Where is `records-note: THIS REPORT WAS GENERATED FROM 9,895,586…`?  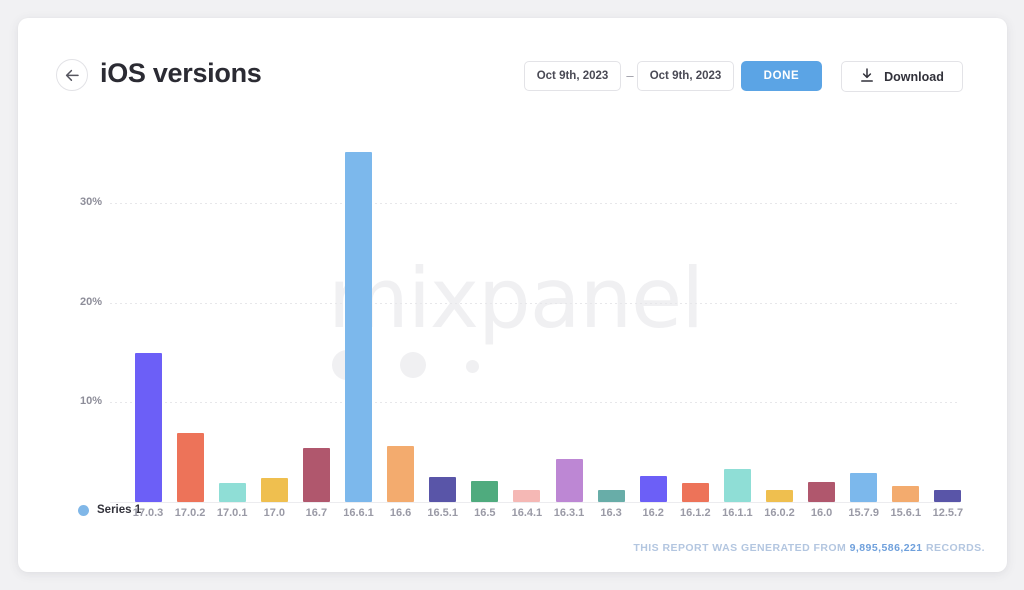
records-note: THIS REPORT WAS GENERATED FROM 9,895,586… is located at coordinates (809, 548).